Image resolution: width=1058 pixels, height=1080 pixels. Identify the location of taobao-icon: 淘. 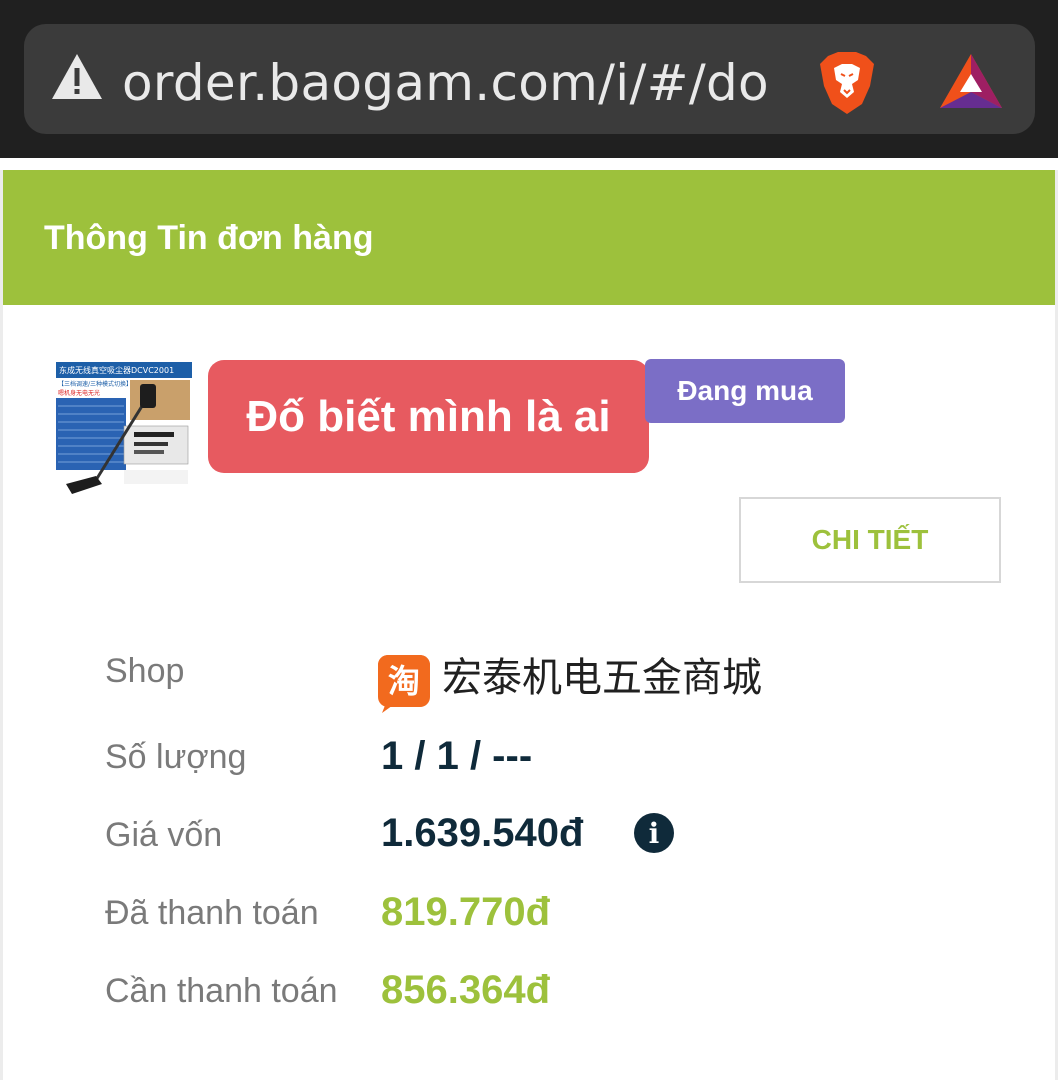
(404, 684).